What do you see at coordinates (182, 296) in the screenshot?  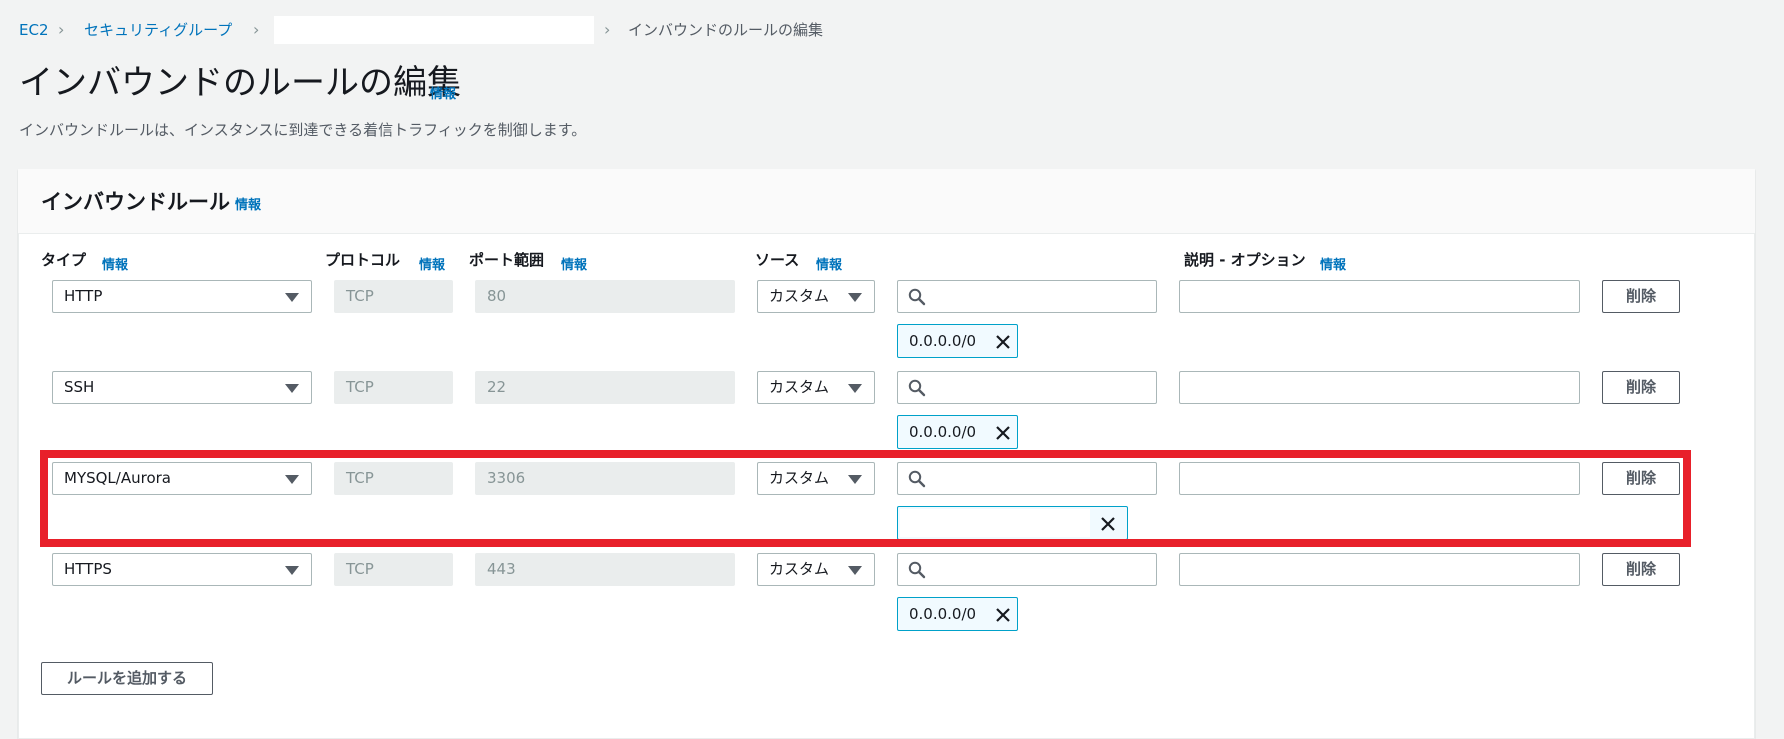 I see `type-select: HTTP` at bounding box center [182, 296].